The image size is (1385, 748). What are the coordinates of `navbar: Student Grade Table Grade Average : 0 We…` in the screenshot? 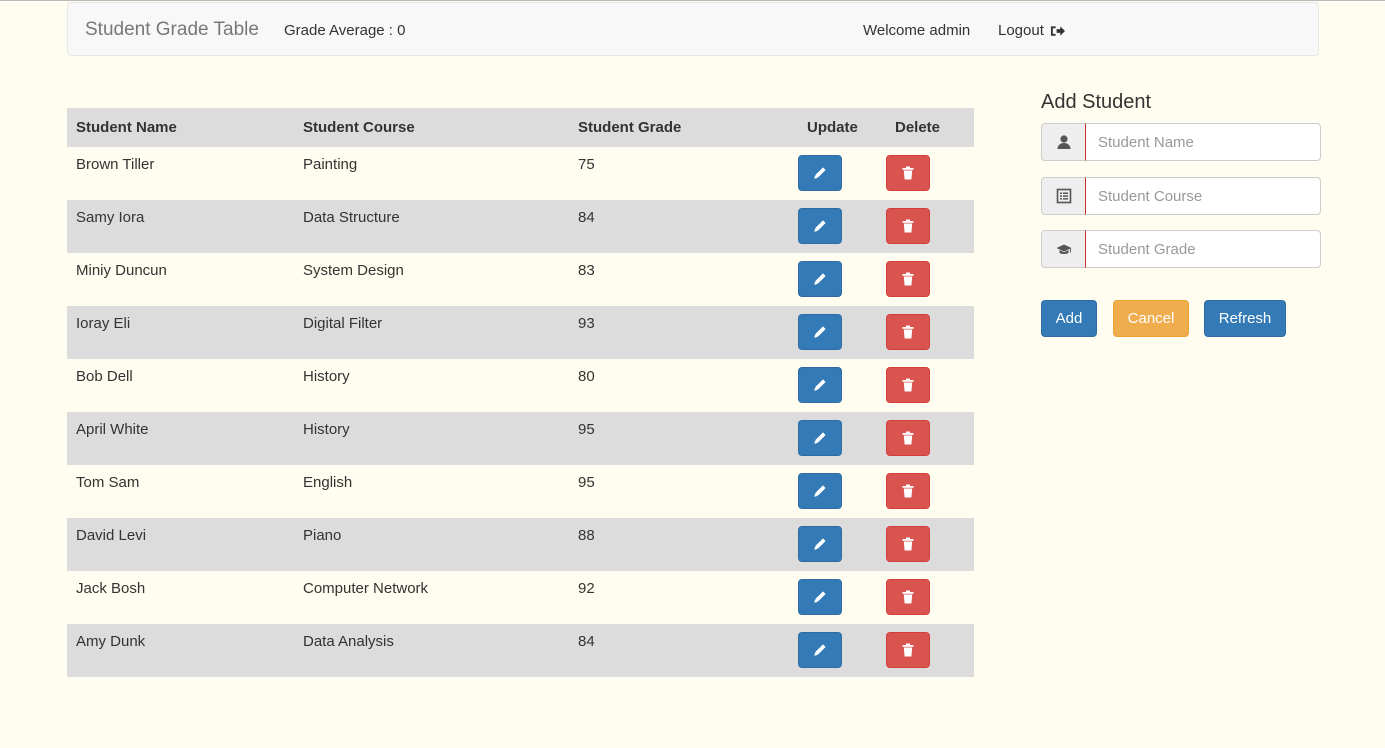 It's located at (693, 29).